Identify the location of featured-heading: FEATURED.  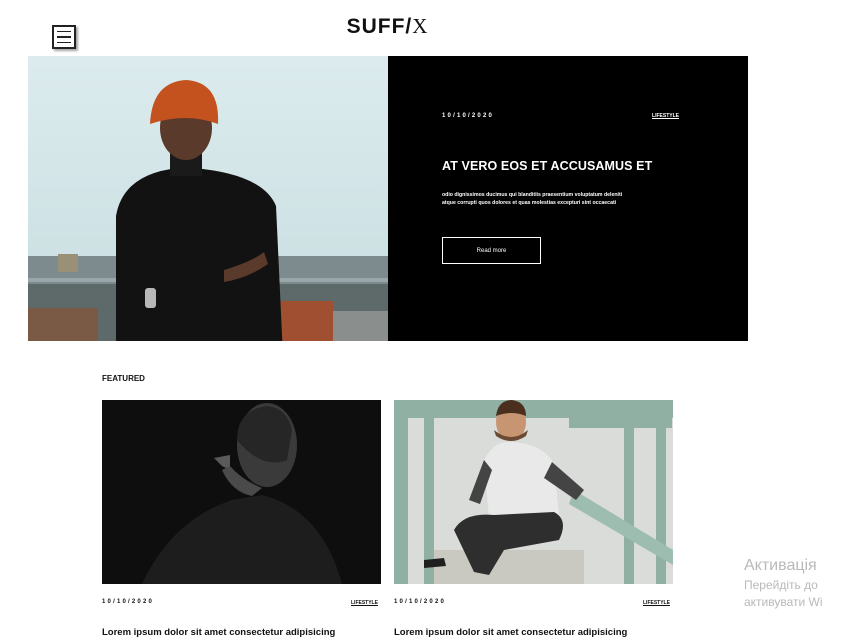
(123, 378).